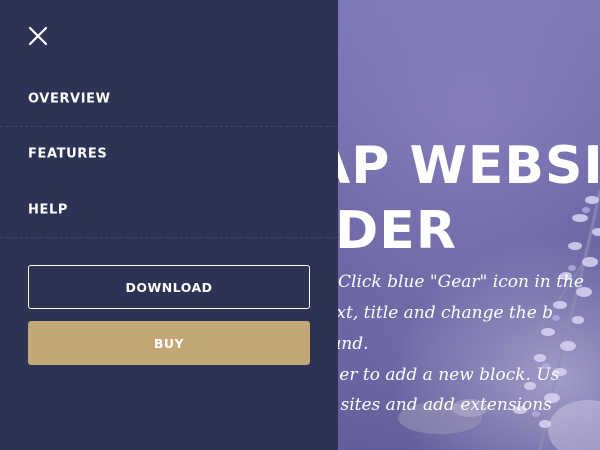  I want to click on hero-text-line: Click blue "Gear" icon in the, so click(461, 282).